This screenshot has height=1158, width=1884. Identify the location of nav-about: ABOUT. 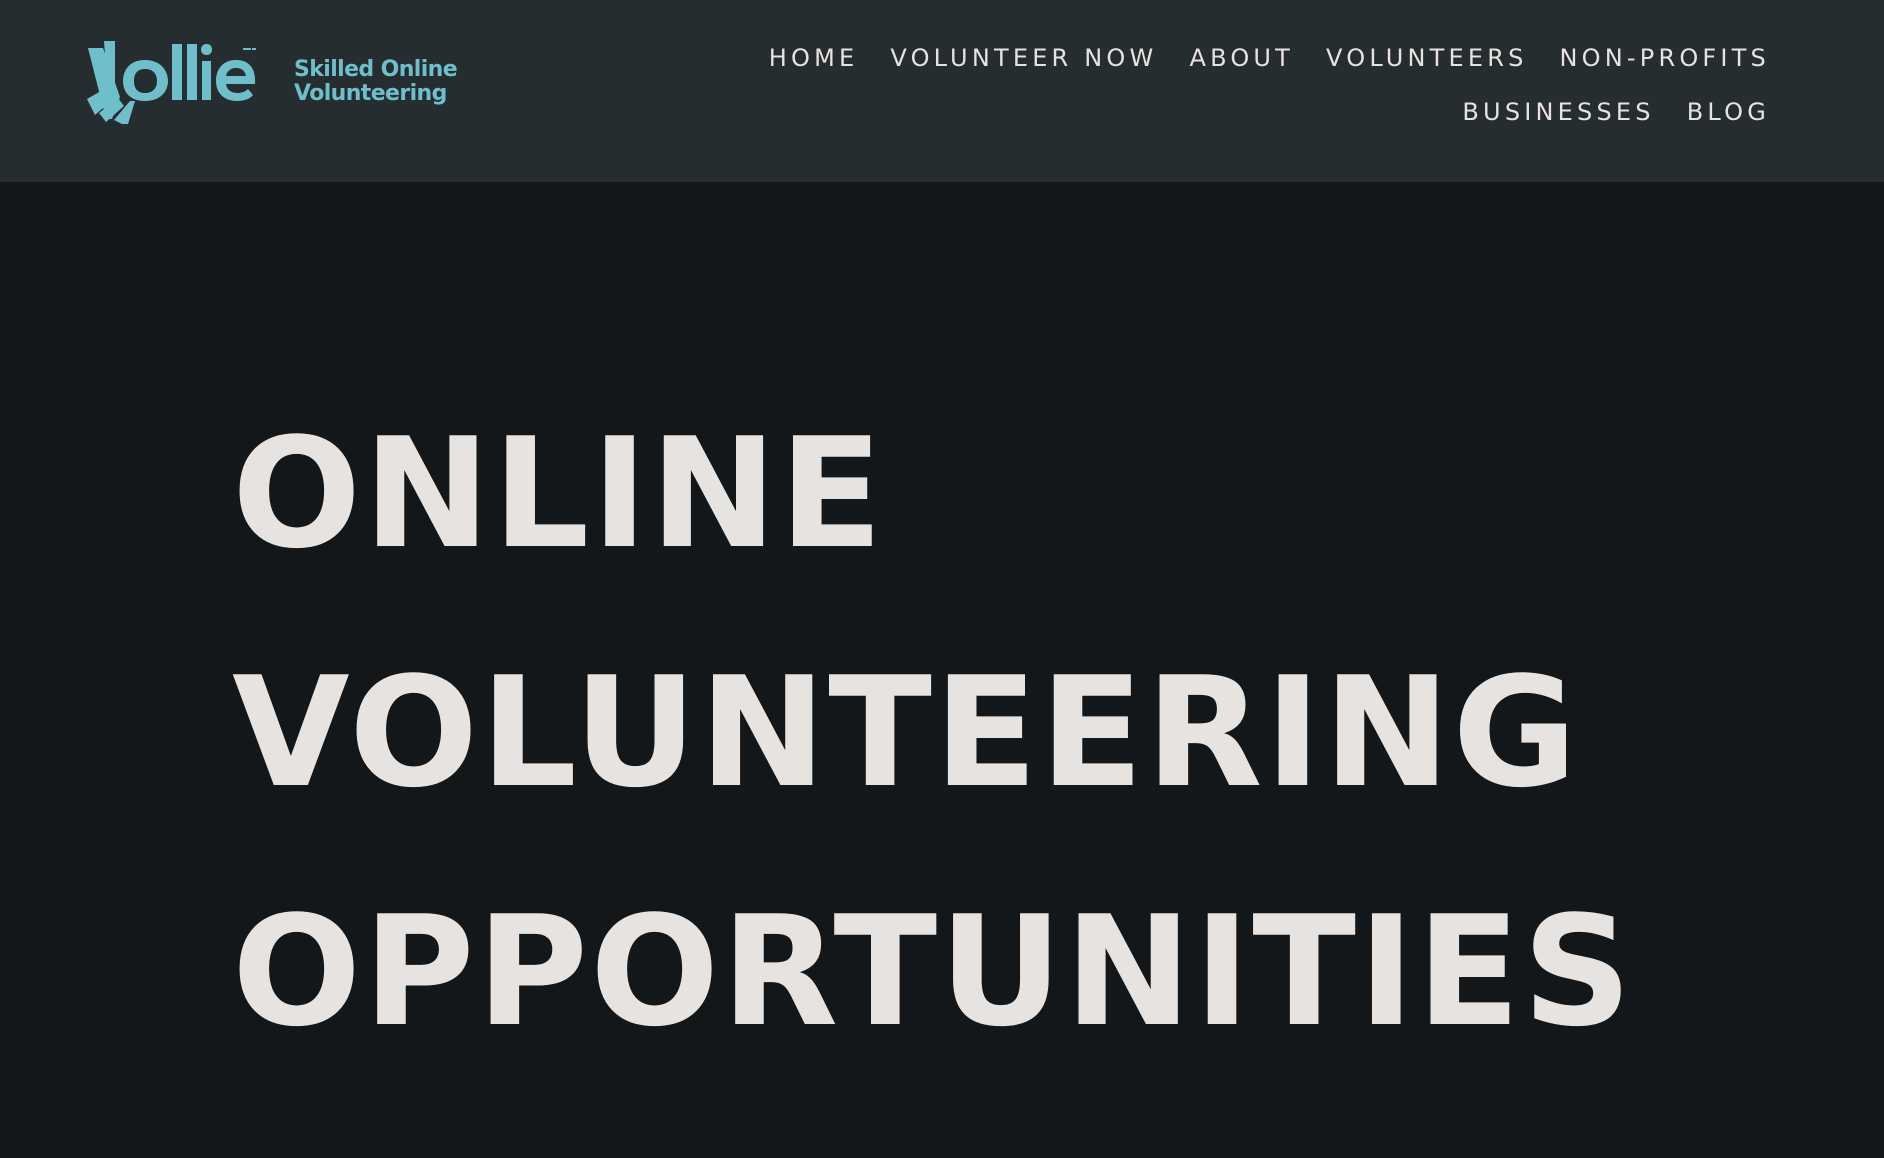
(1241, 58).